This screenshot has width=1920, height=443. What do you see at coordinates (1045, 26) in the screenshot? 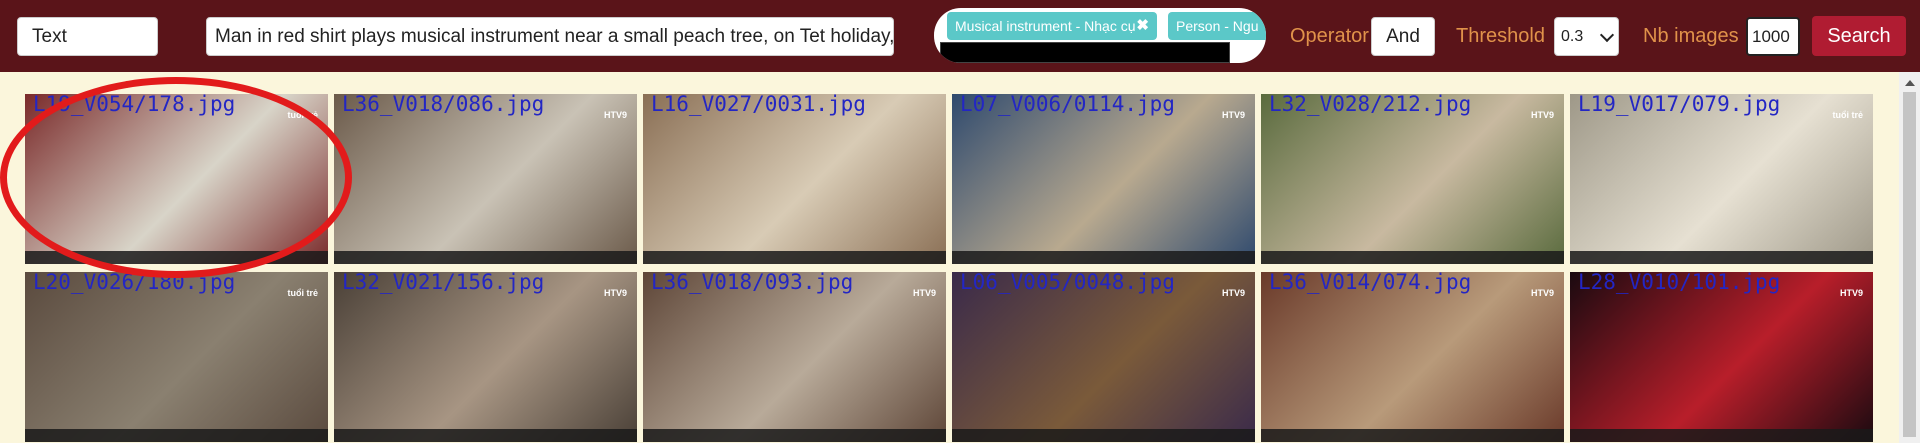
I see `tag-chip-label: Musical instrument - Nhạc cụ` at bounding box center [1045, 26].